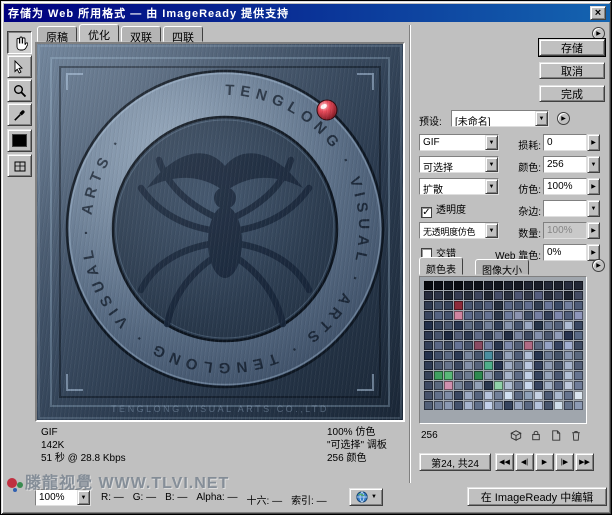 This screenshot has width=612, height=515. Describe the element at coordinates (556, 435) in the screenshot. I see `new-color-button` at that location.